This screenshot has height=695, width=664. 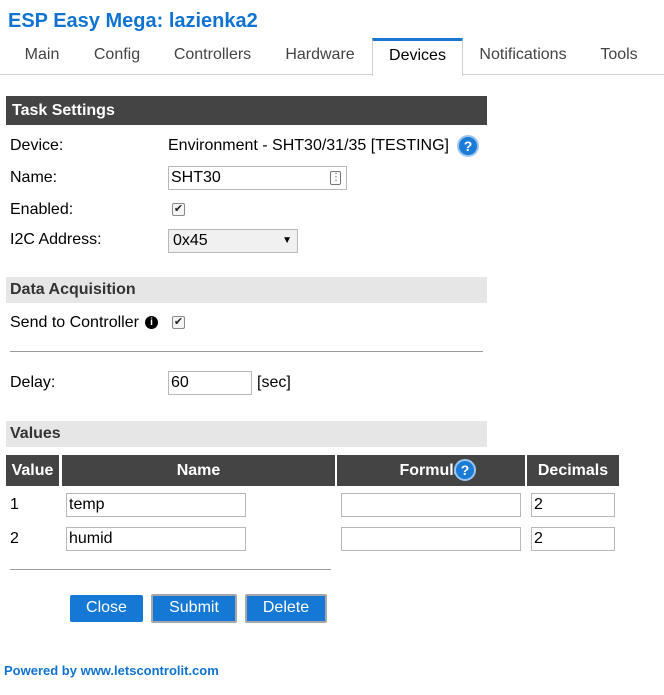 I want to click on name-label: Name:, so click(x=34, y=177).